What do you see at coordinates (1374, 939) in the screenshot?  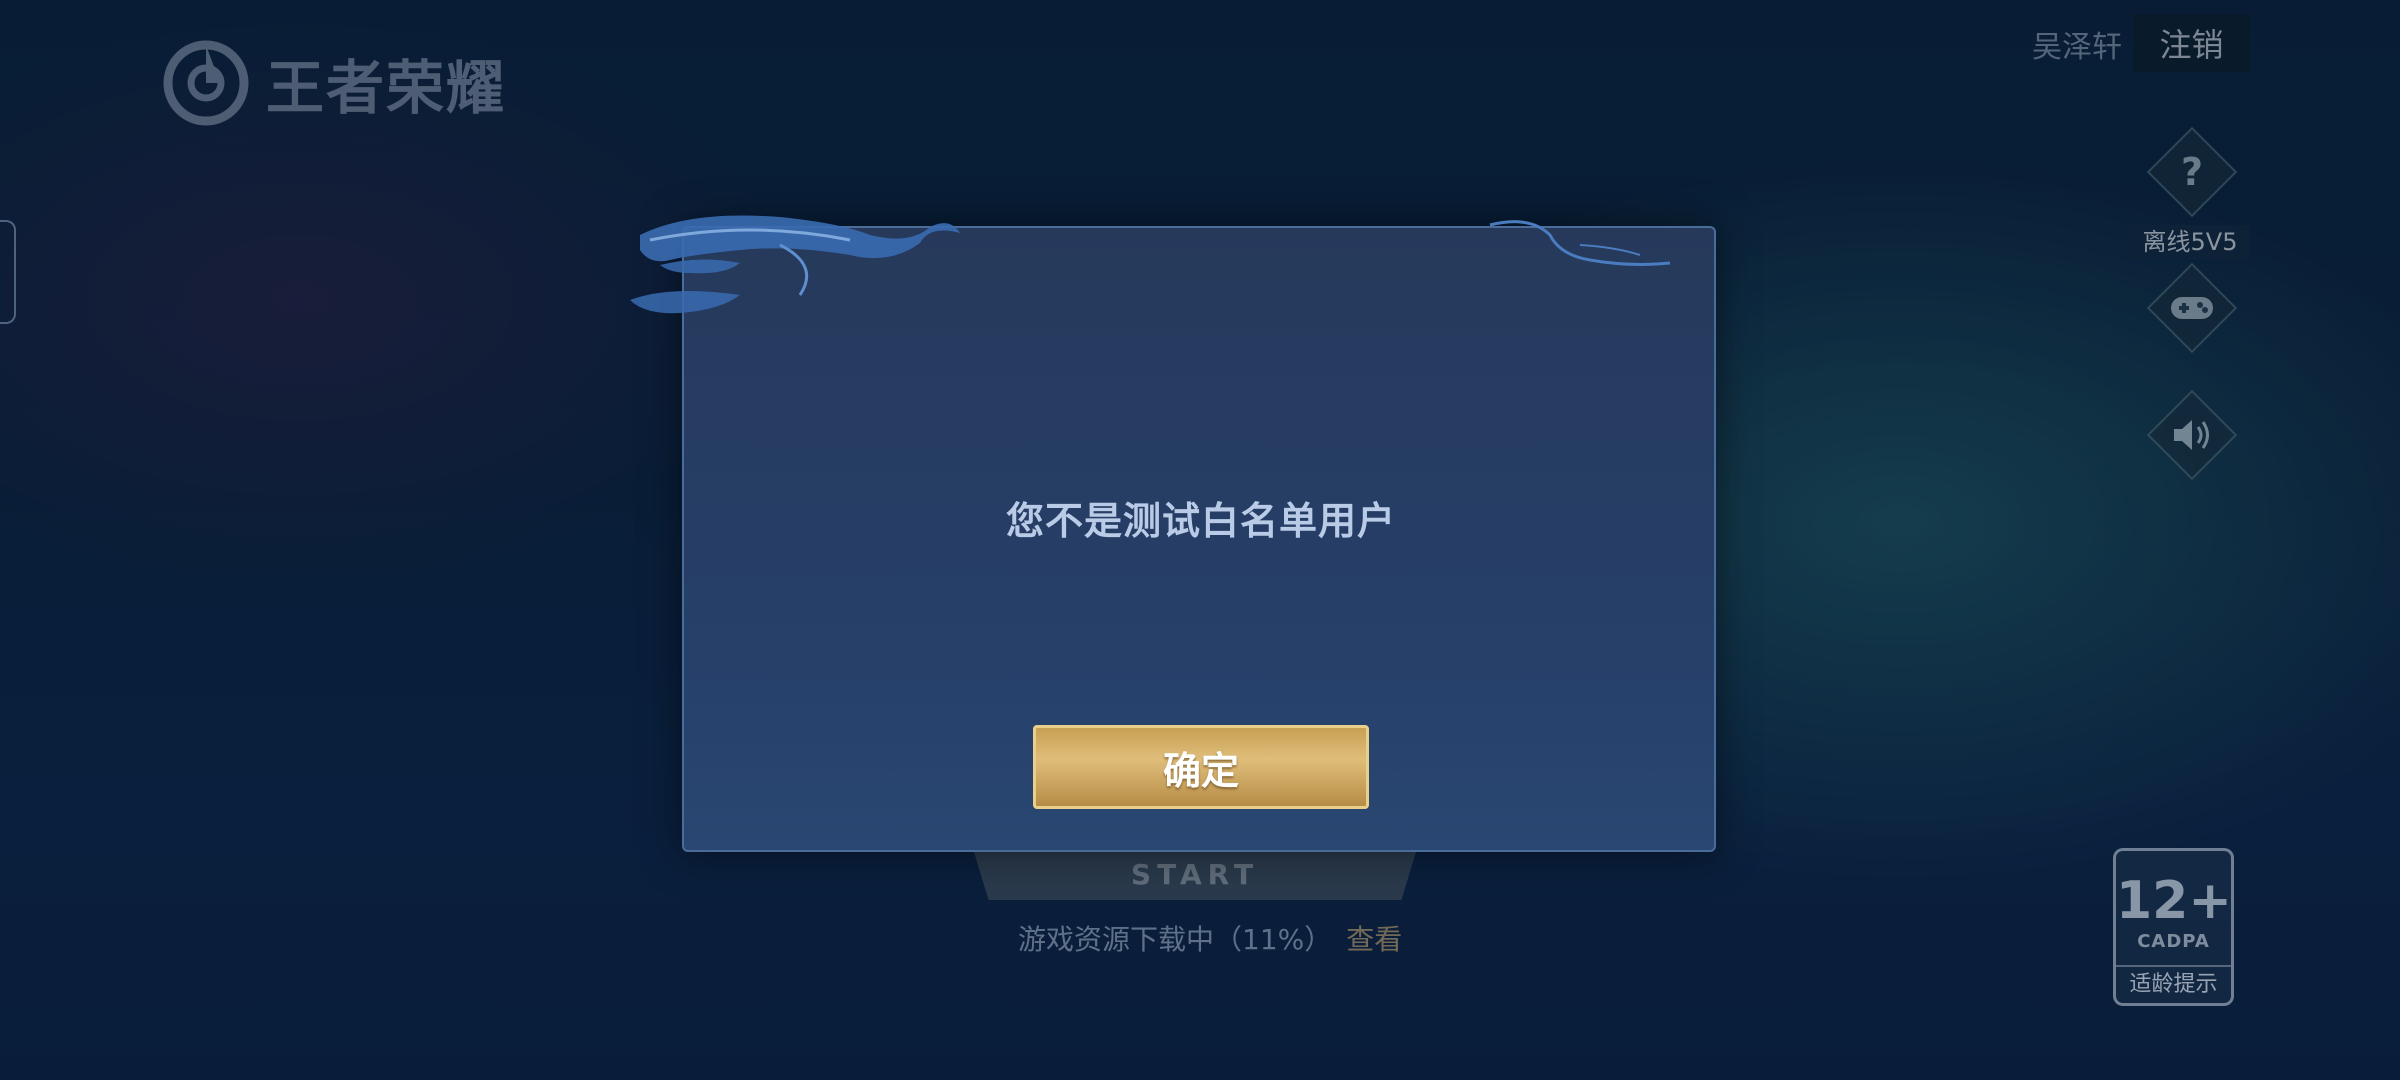 I see `view-download-link: 查看` at bounding box center [1374, 939].